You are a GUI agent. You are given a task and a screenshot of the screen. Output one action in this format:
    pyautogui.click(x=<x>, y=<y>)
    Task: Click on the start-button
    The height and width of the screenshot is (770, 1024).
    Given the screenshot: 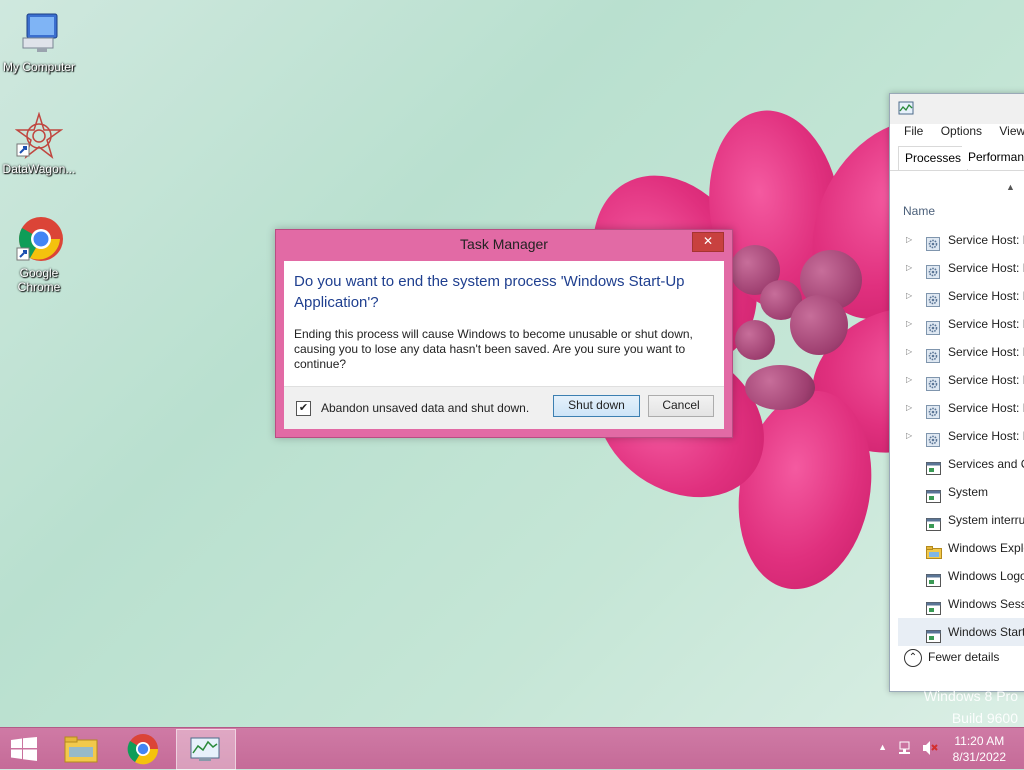 What is the action you would take?
    pyautogui.click(x=29, y=748)
    